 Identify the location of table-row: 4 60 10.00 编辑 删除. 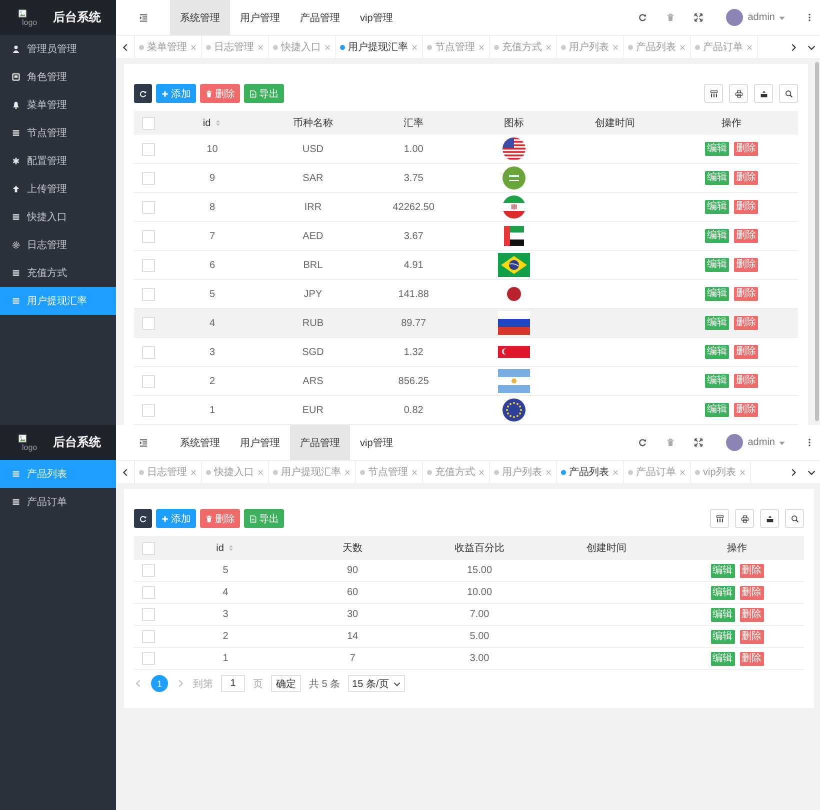
(469, 593).